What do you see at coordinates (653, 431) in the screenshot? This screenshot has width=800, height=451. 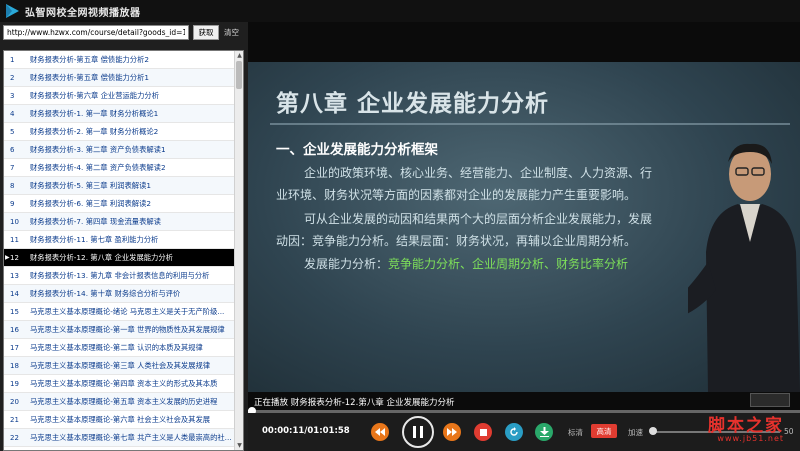 I see `speed-knob` at bounding box center [653, 431].